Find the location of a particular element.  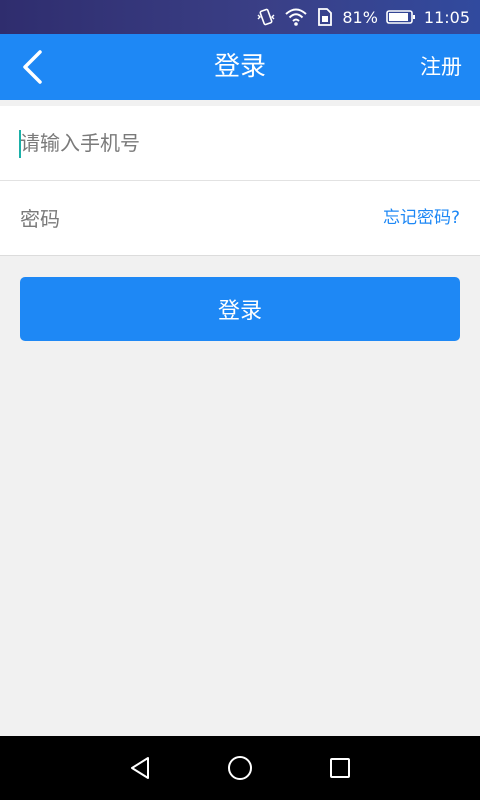

password-row: 忘记密码? is located at coordinates (240, 218).